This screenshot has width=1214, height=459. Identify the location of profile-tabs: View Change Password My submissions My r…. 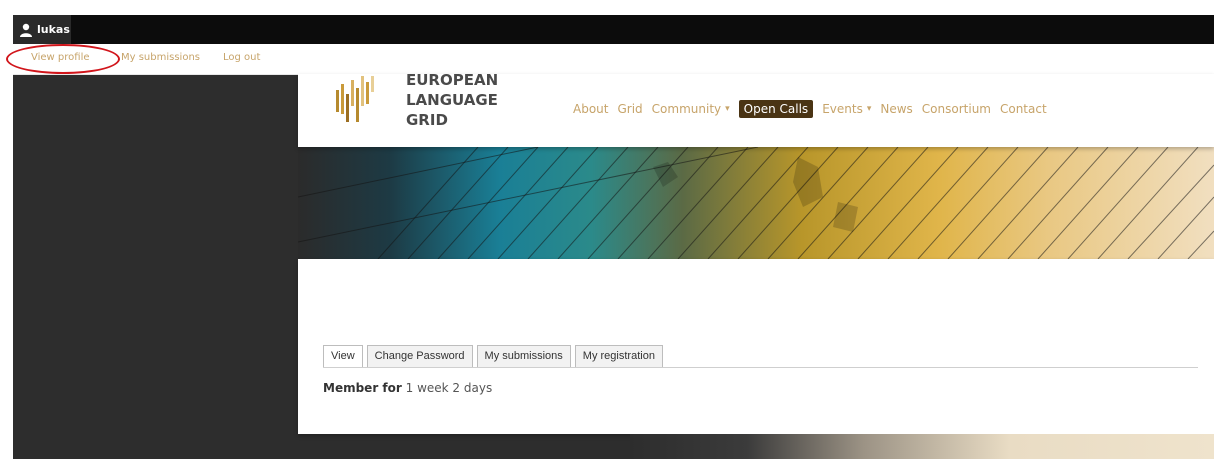
(760, 356).